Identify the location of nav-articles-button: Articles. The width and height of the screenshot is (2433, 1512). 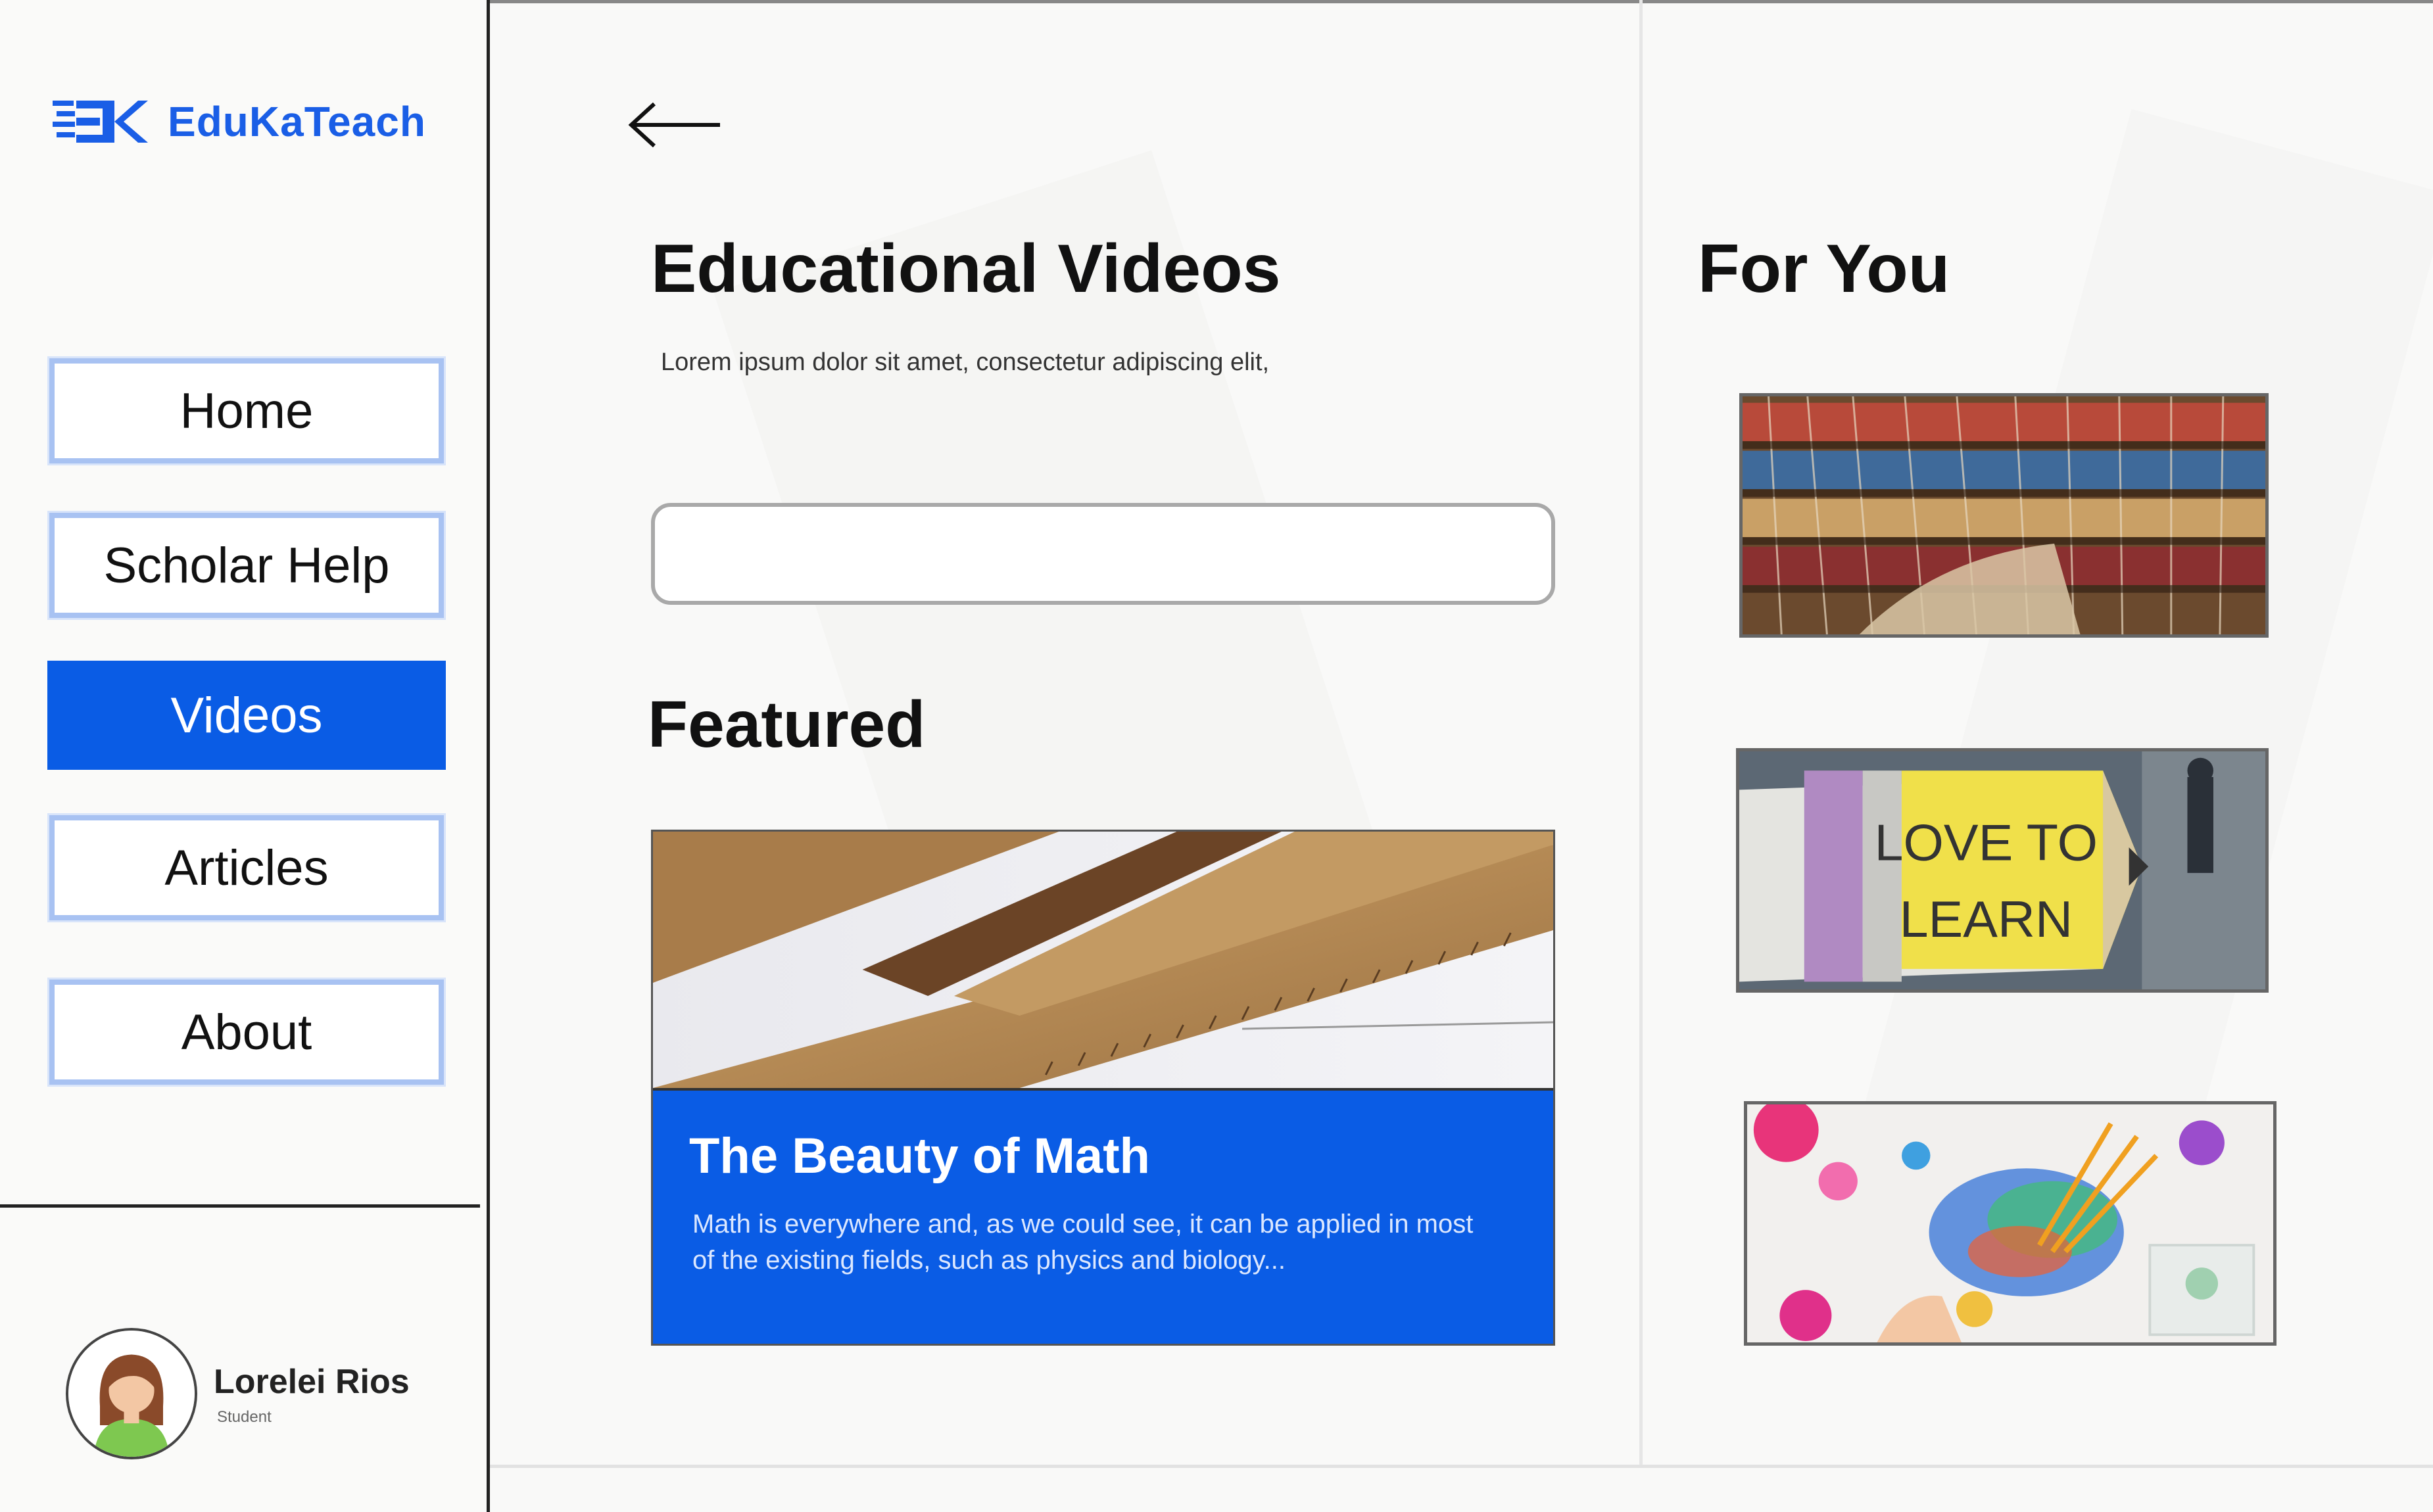
(246, 867).